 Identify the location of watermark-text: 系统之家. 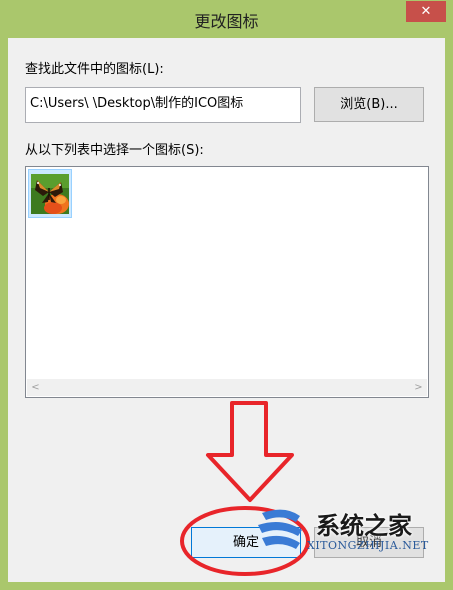
(364, 526).